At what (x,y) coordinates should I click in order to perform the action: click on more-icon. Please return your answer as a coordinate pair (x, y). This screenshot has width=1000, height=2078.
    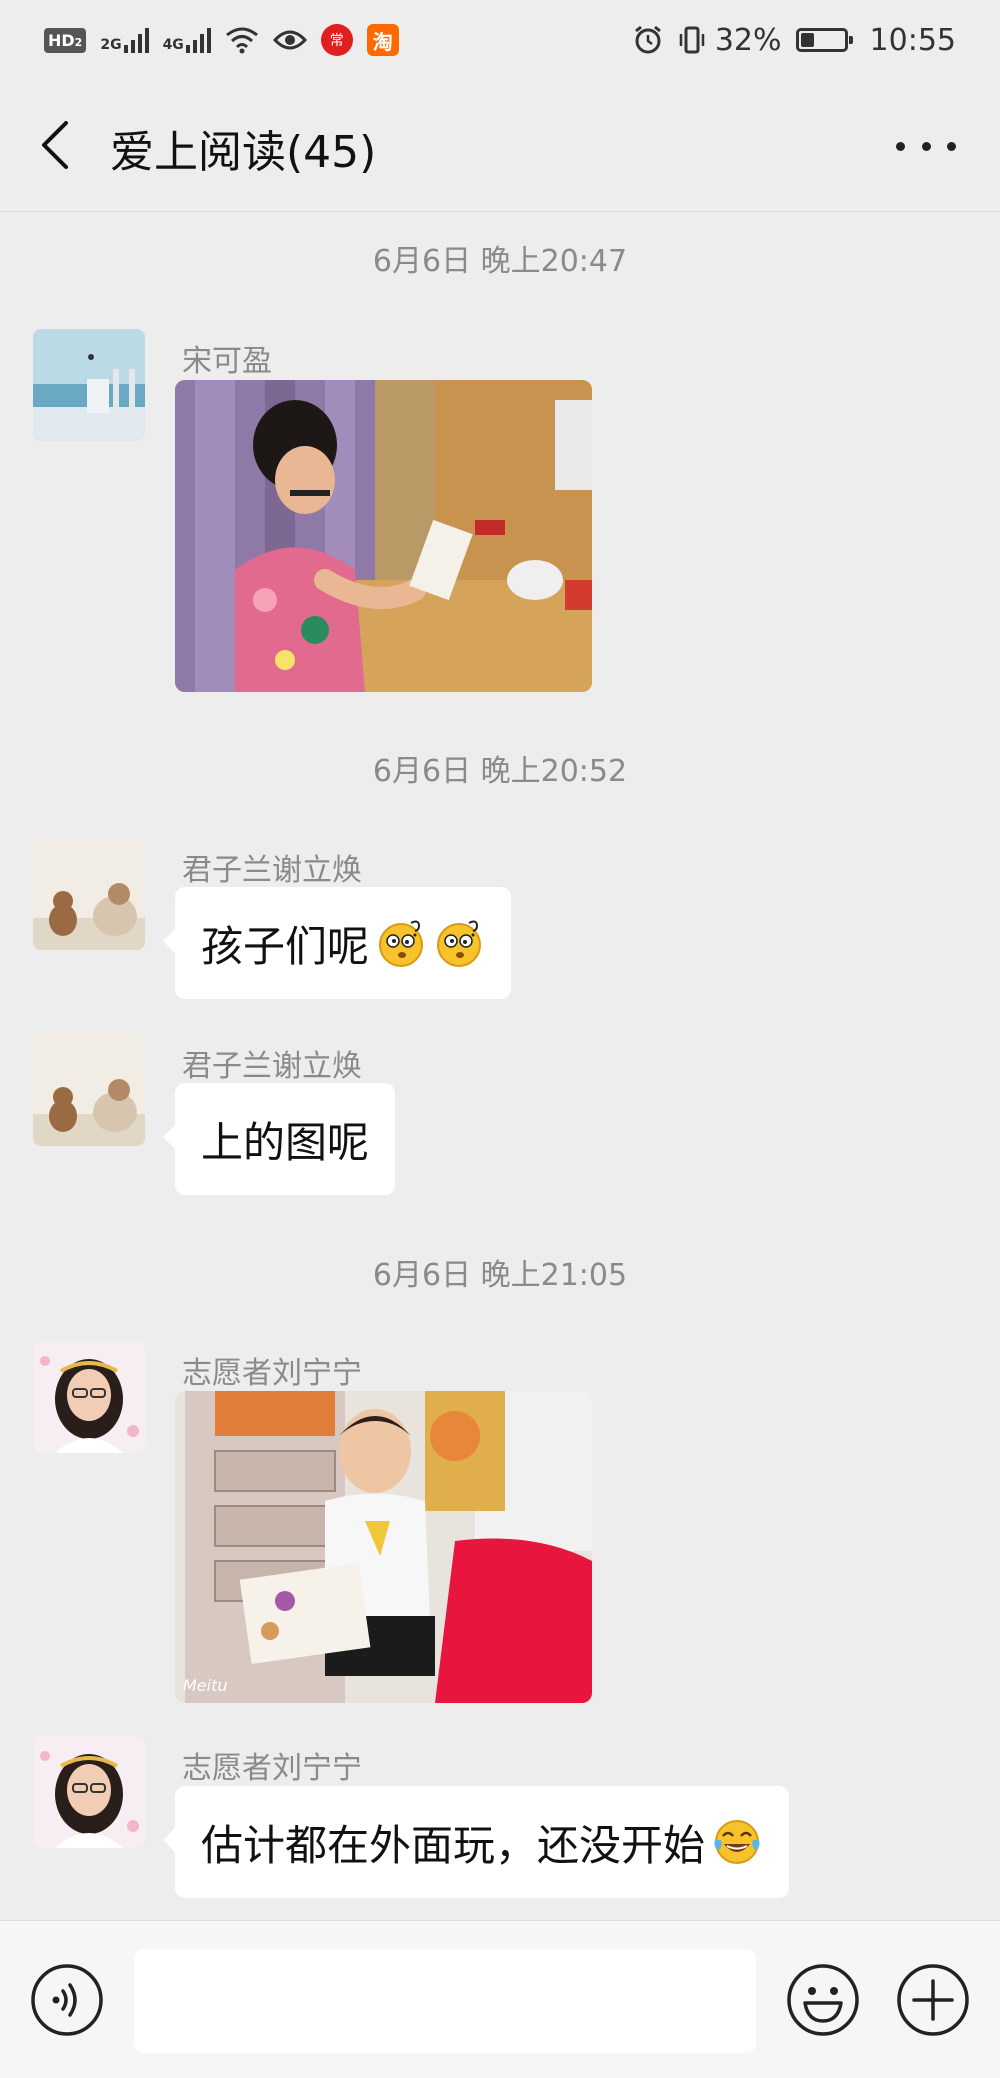
    Looking at the image, I should click on (900, 146).